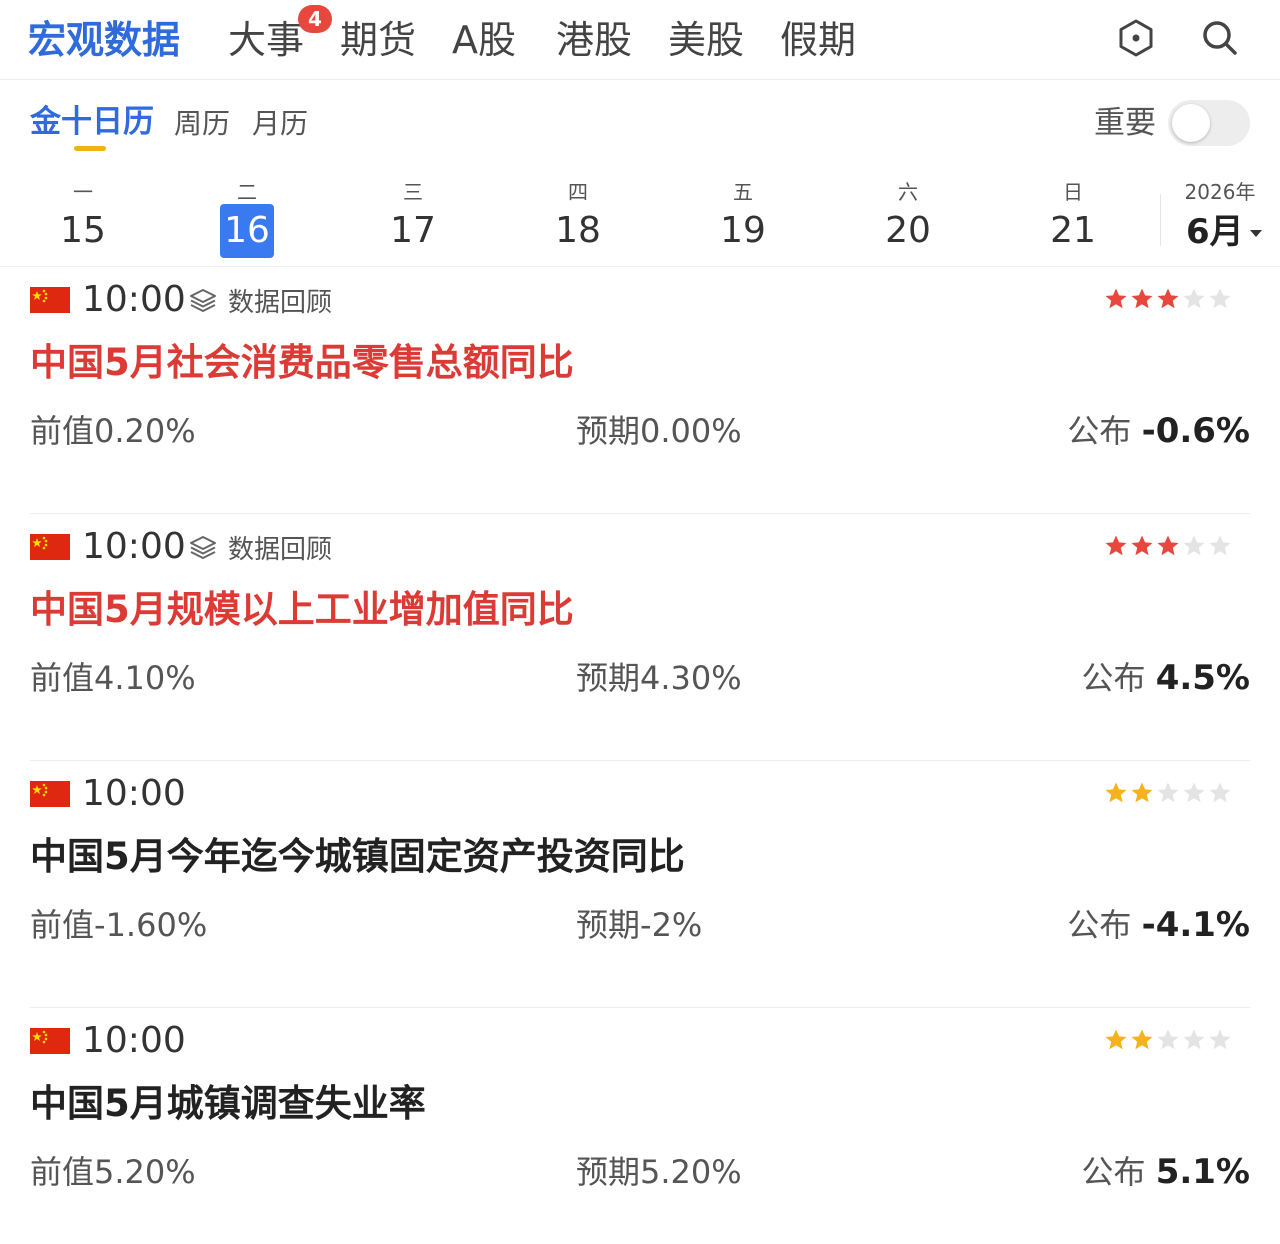  I want to click on expected-number: 5.20%, so click(691, 1172).